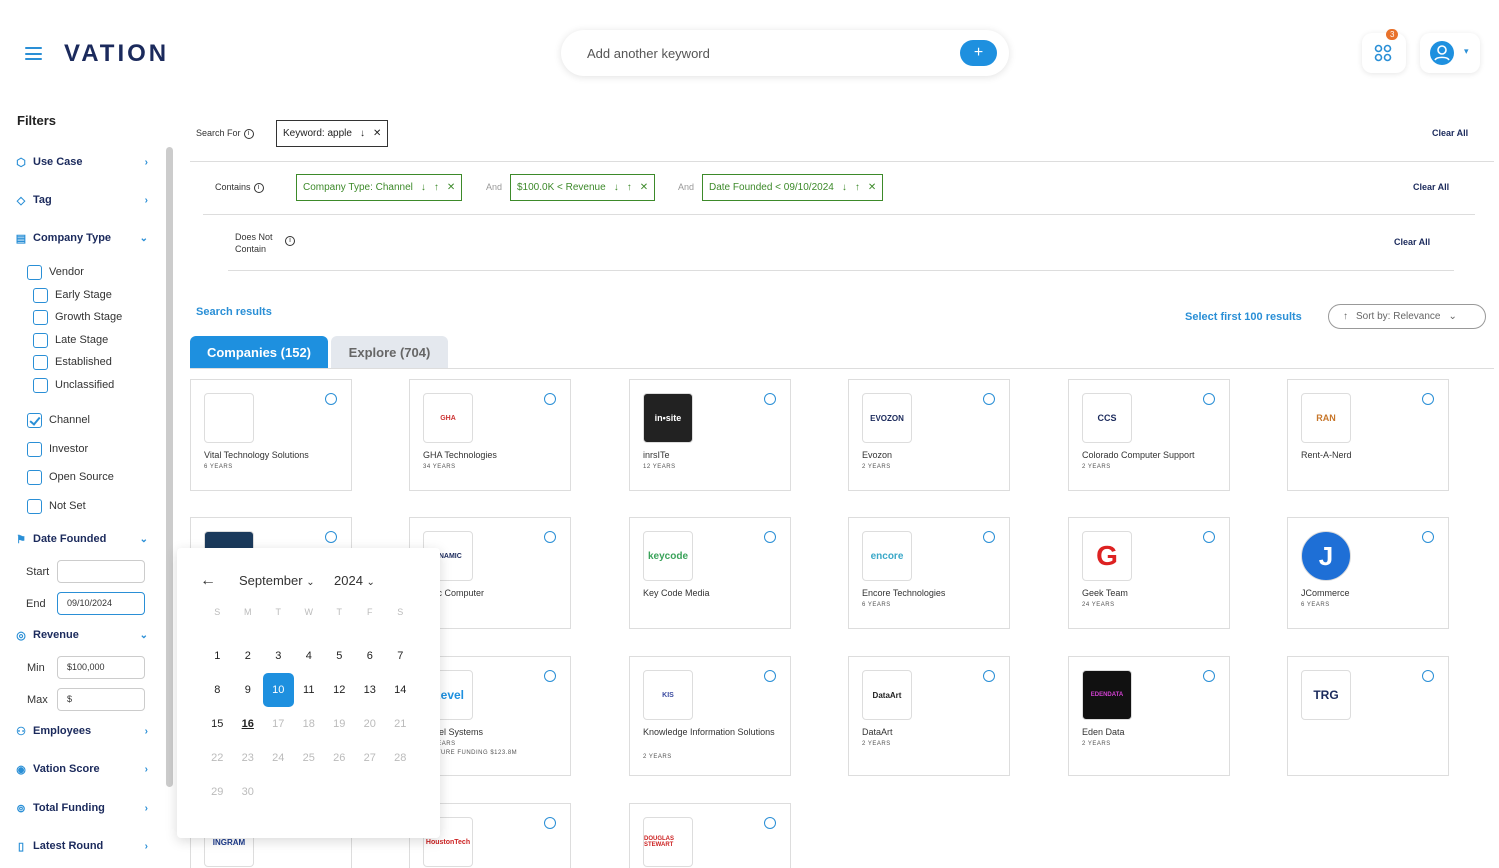 The width and height of the screenshot is (1499, 868). I want to click on tag-section: ◇ Tag ›, so click(81, 200).